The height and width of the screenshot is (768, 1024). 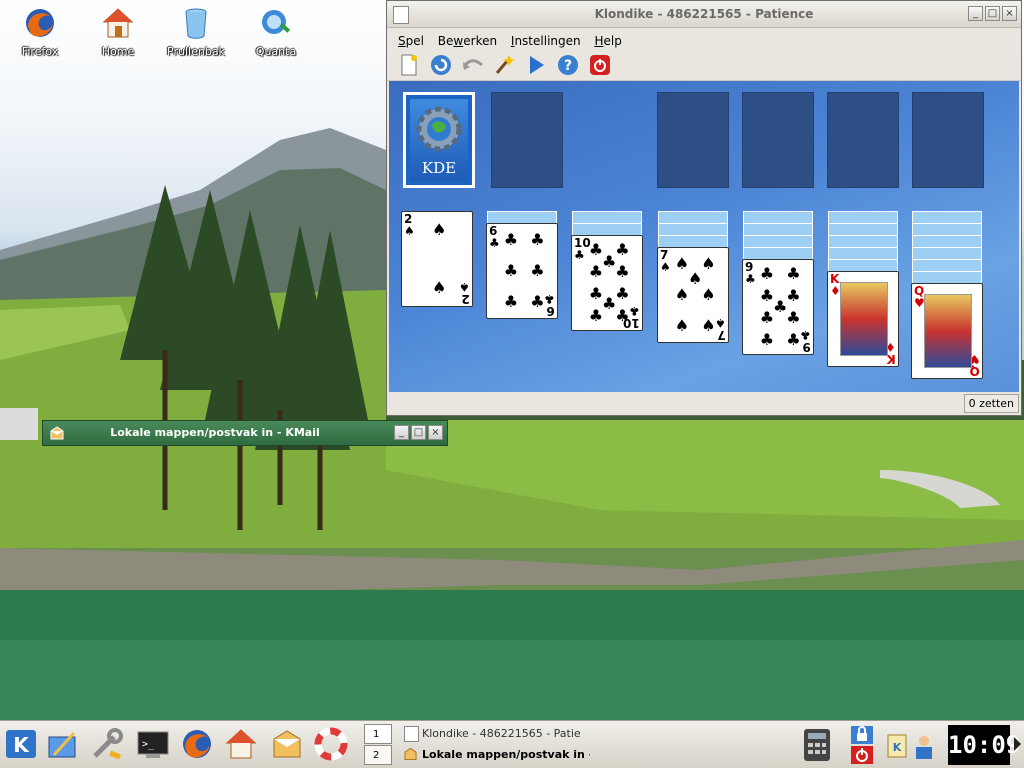 What do you see at coordinates (546, 38) in the screenshot?
I see `menu-instellingen: Instellingen` at bounding box center [546, 38].